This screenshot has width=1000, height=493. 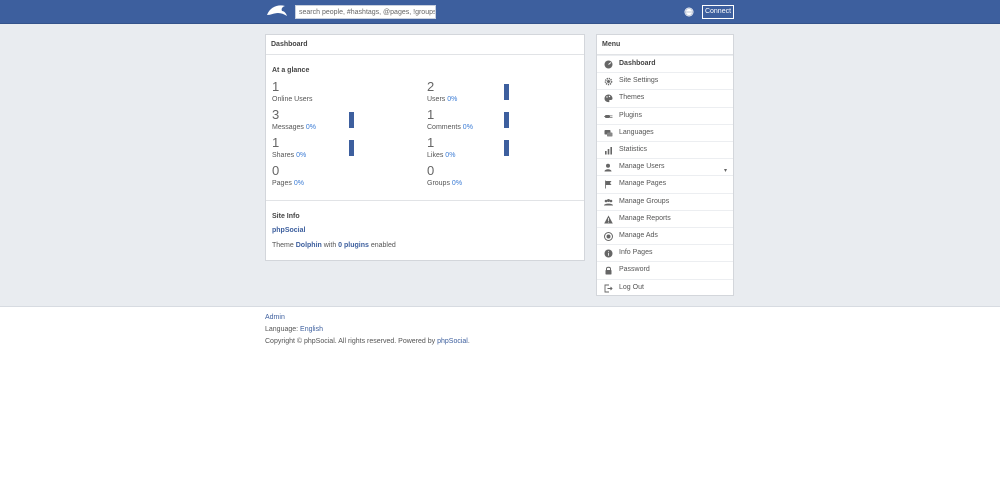 I want to click on connect-button: Connect, so click(x=718, y=12).